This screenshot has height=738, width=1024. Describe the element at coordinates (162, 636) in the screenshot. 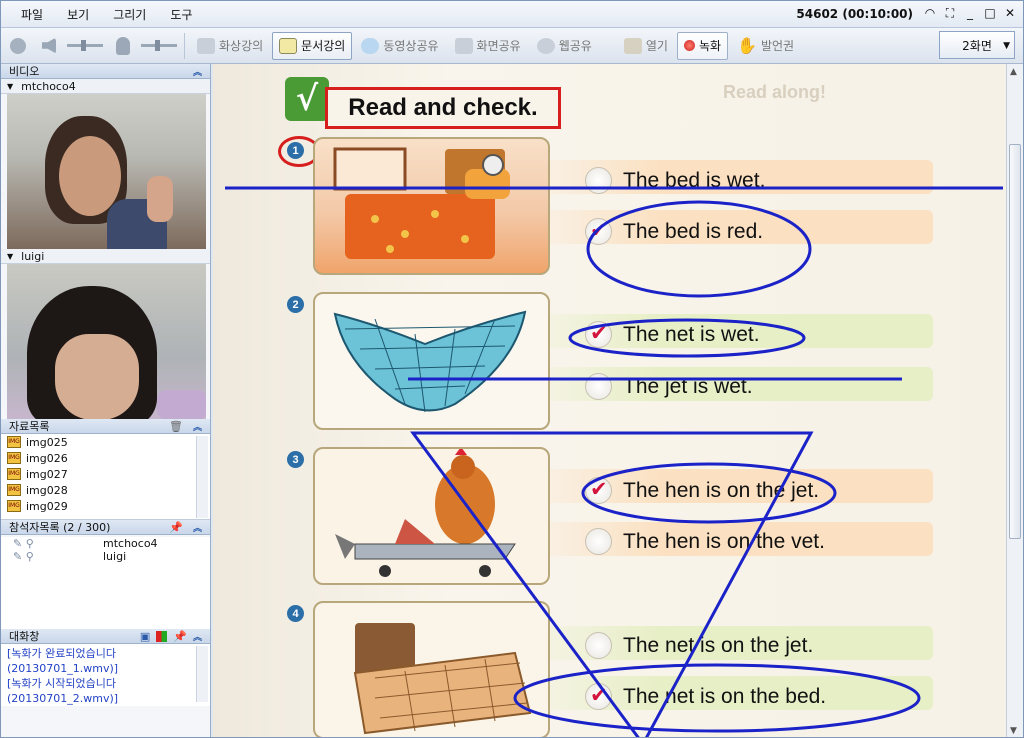

I see `color-palette-icon` at that location.